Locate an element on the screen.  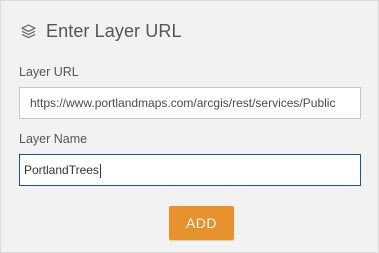
layer-name-label: Layer Name is located at coordinates (53, 139).